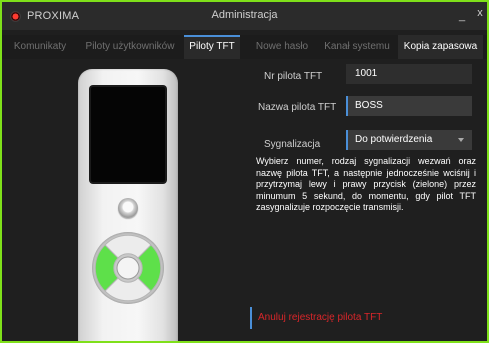  What do you see at coordinates (293, 76) in the screenshot?
I see `remote-number-label: Nr pilota TFT` at bounding box center [293, 76].